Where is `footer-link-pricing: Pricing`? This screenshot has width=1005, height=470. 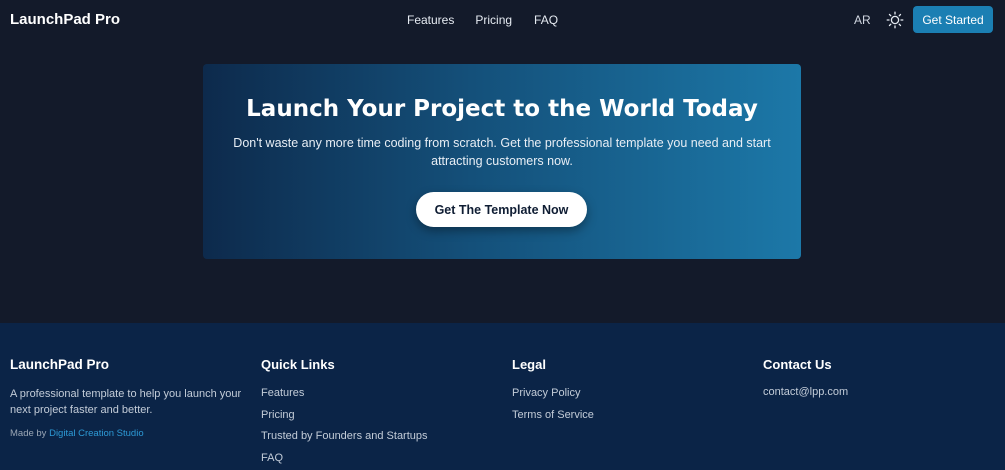
footer-link-pricing: Pricing is located at coordinates (344, 415).